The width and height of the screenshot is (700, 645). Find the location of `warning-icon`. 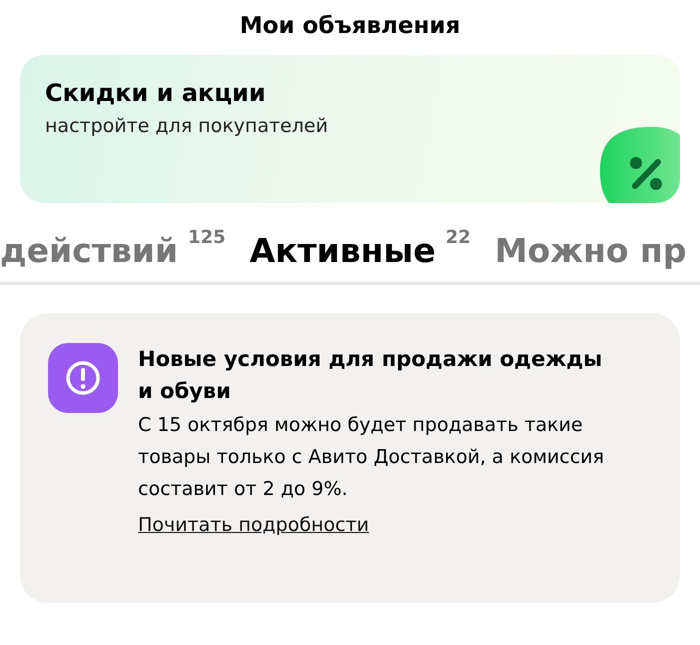

warning-icon is located at coordinates (83, 378).